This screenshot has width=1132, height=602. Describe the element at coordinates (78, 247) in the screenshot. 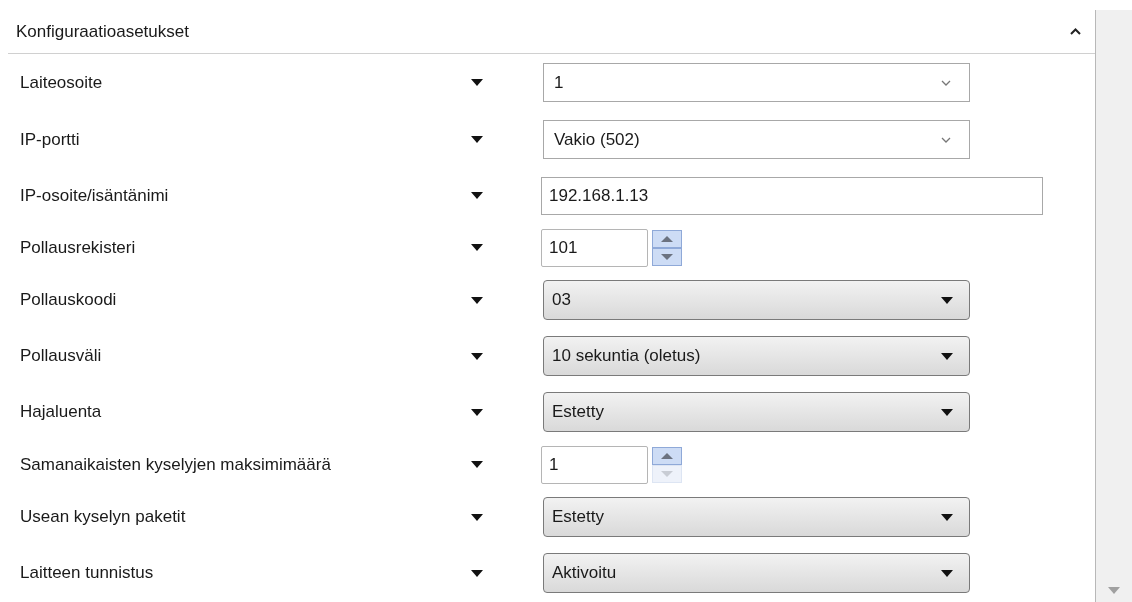

I see `setting-label: Pollausrekisteri` at that location.